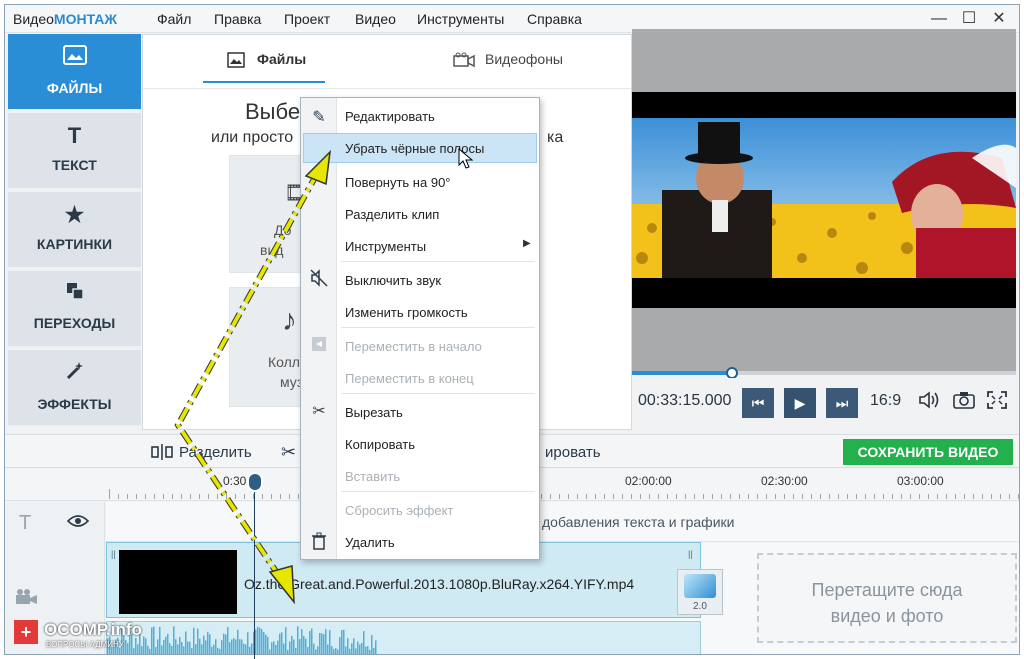 The image size is (1024, 659). Describe the element at coordinates (887, 598) in the screenshot. I see `drop-zone: Перетащите сюда видео и фото` at that location.